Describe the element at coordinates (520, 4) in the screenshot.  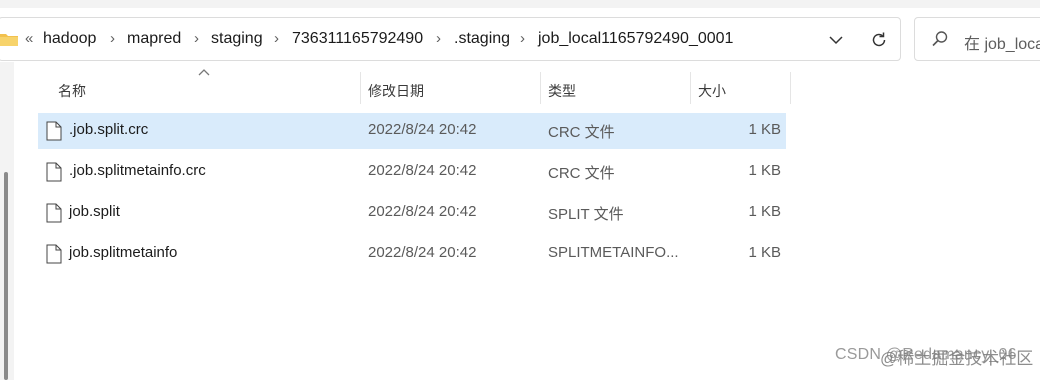
I see `window-top-strip` at that location.